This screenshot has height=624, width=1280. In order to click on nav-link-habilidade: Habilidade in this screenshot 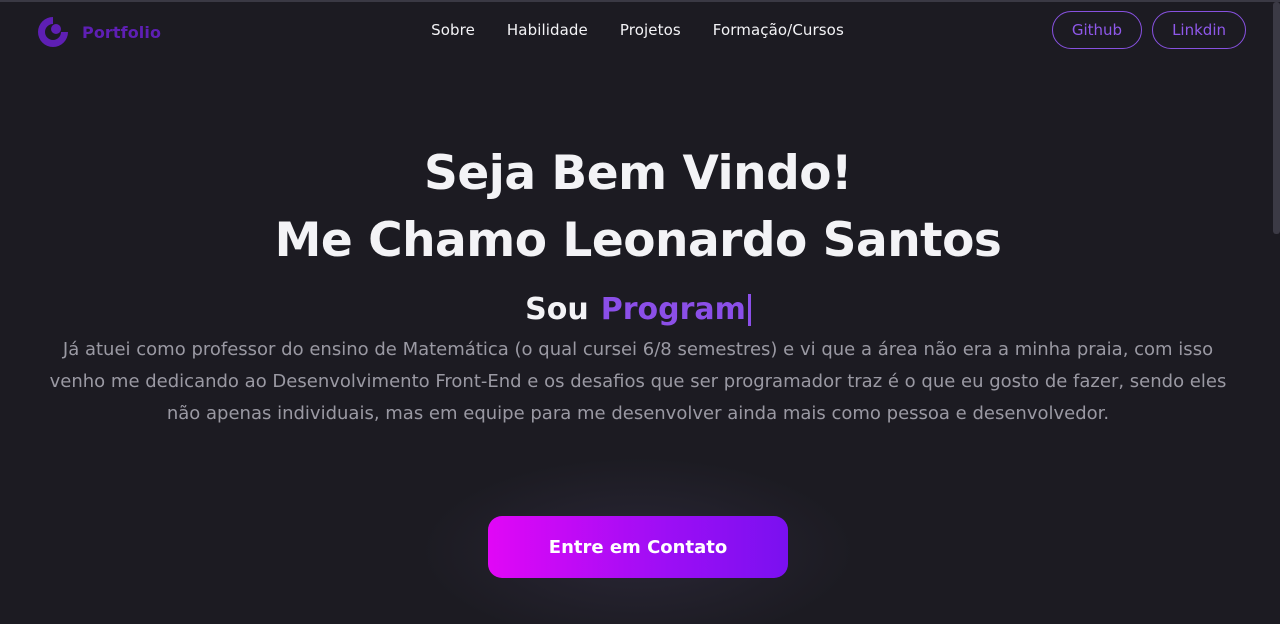, I will do `click(547, 30)`.